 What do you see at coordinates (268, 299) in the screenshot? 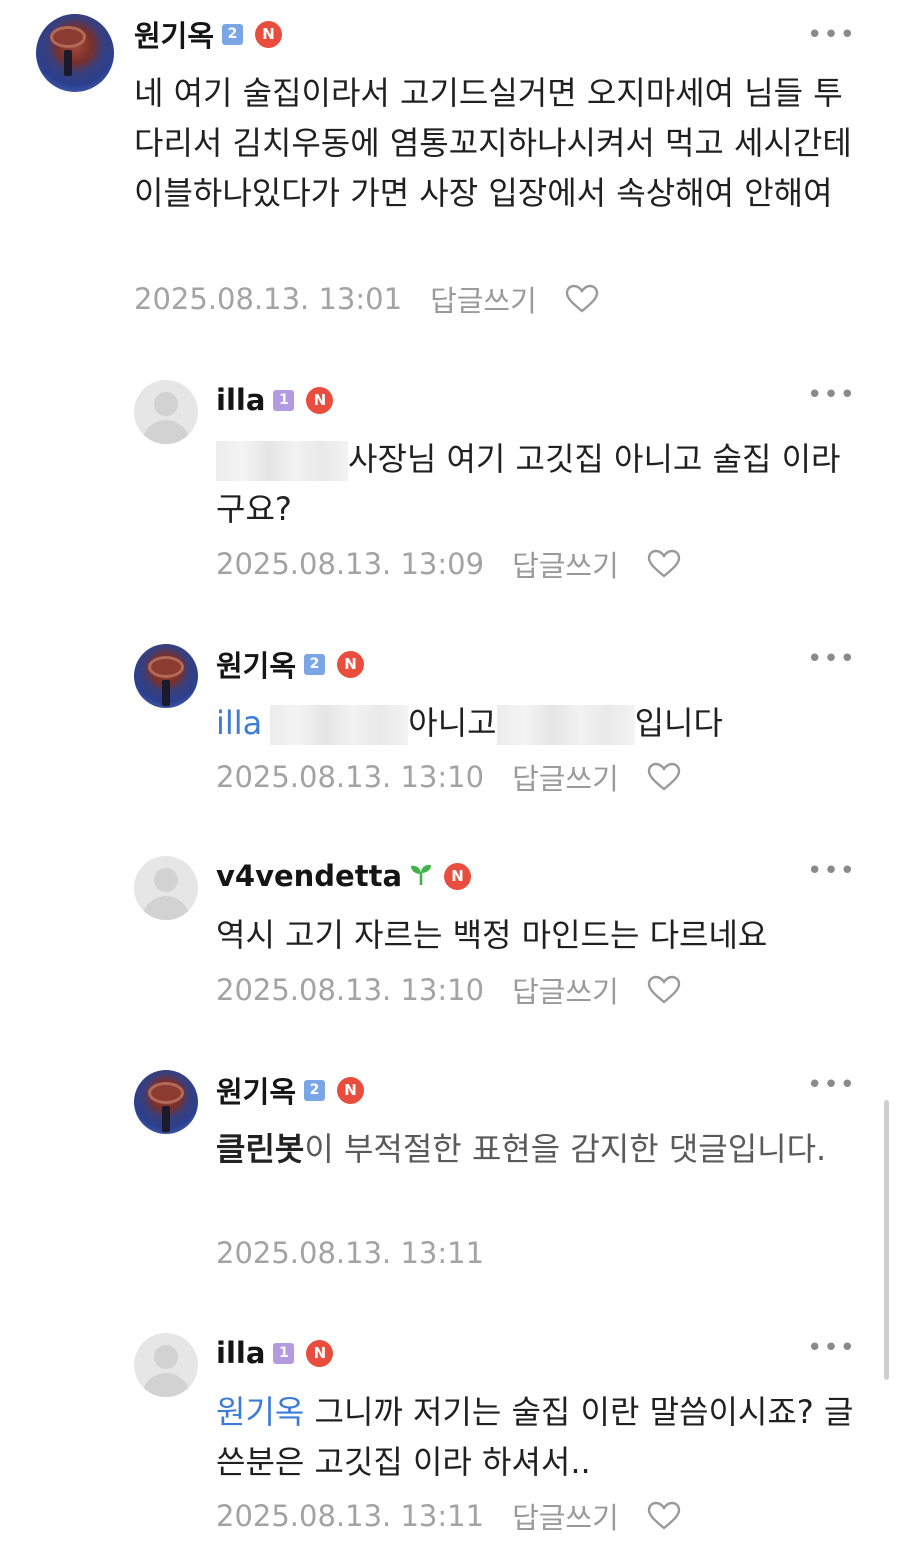
I see `comment-timestamp: 2025.08.13. 13:01` at bounding box center [268, 299].